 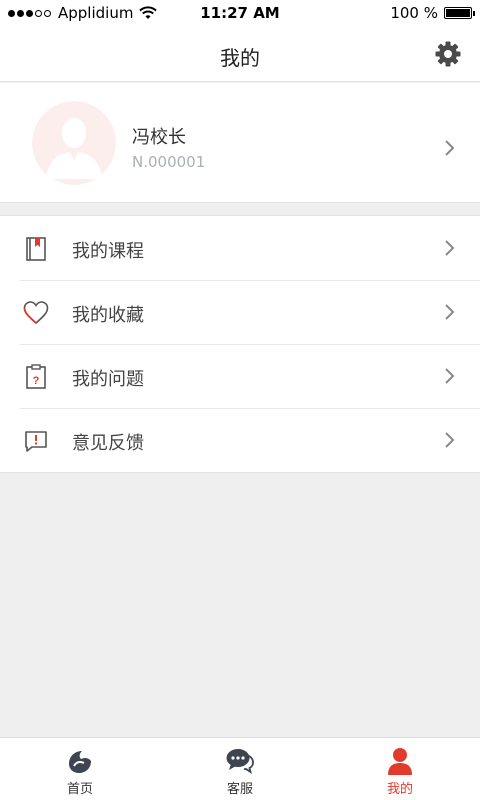 I want to click on battery-fill, so click(x=458, y=13).